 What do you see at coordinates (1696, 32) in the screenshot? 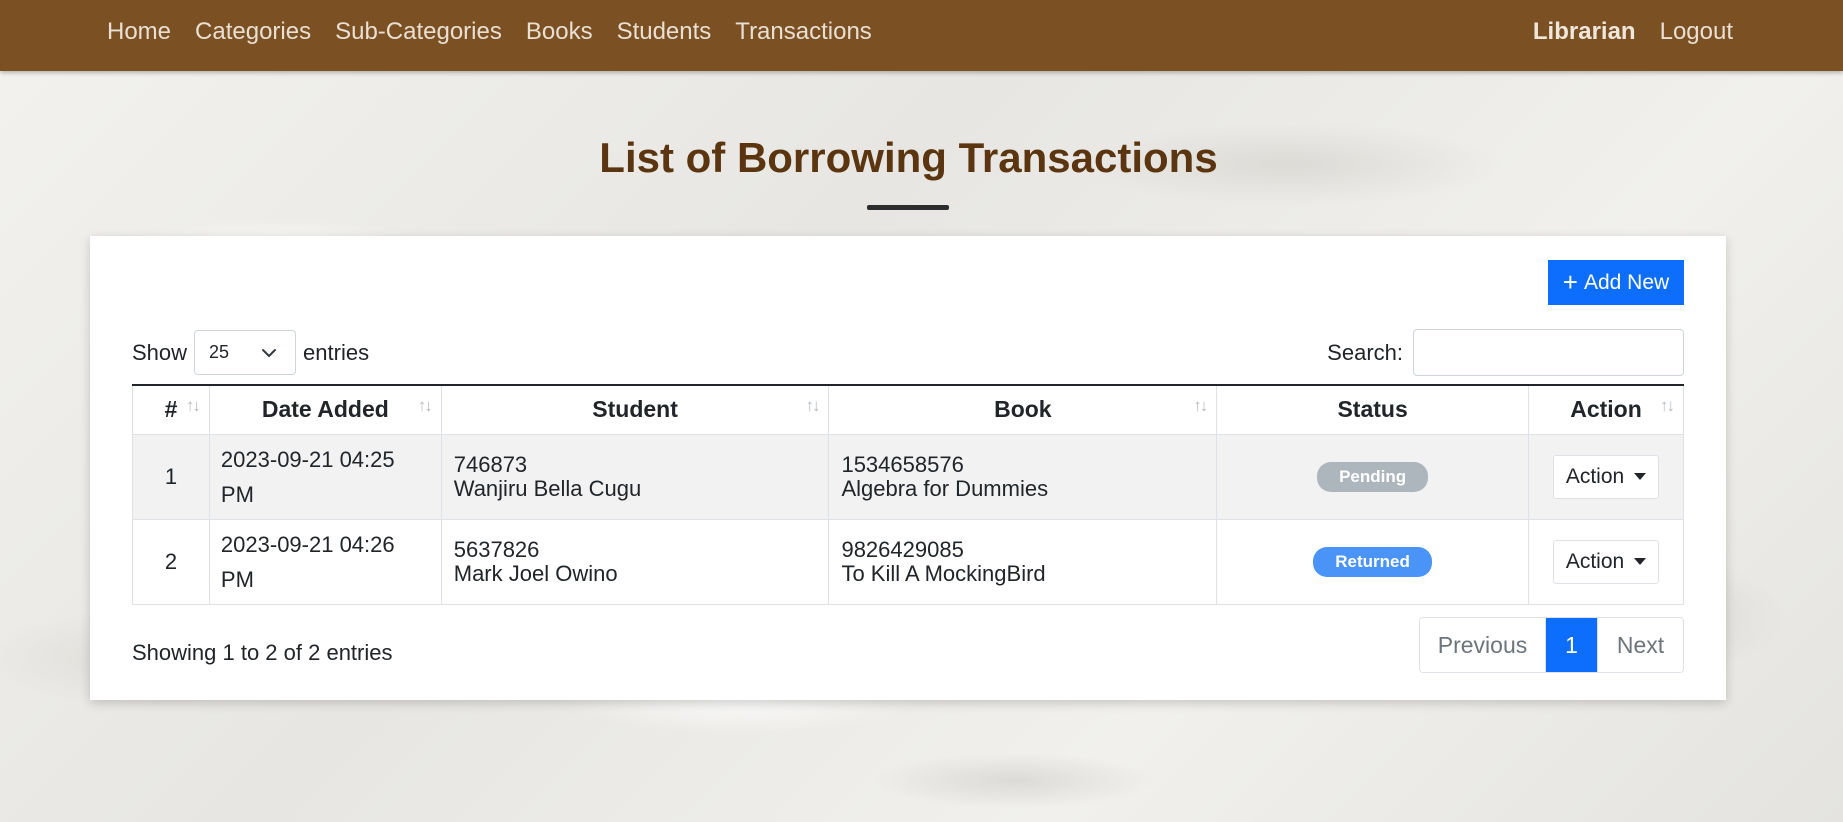
I see `nav-logout-link: Logout` at bounding box center [1696, 32].